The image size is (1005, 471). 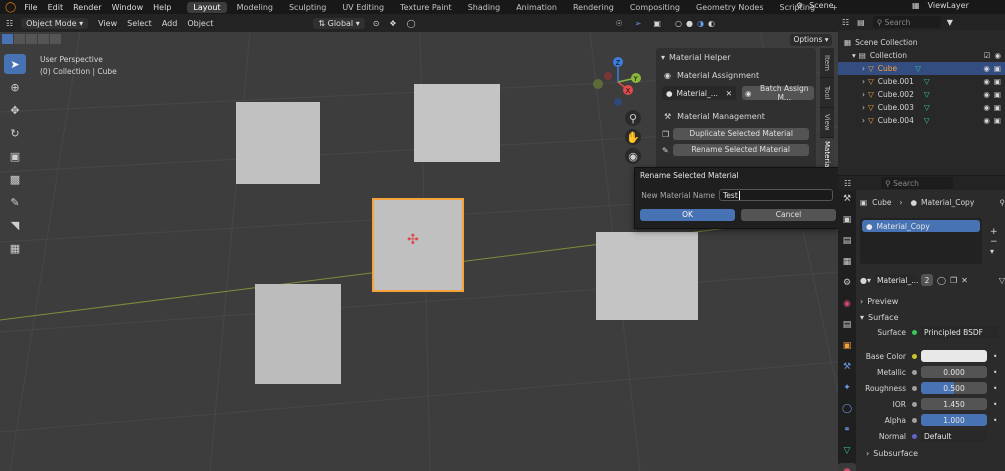 I want to click on snap-icon: ❖, so click(x=392, y=23).